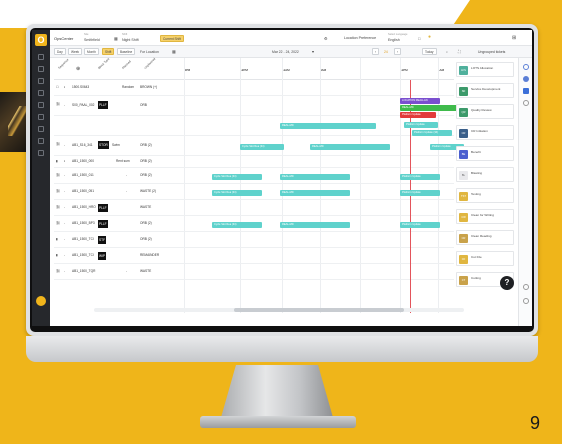 The width and height of the screenshot is (562, 444). Describe the element at coordinates (41, 69) in the screenshot. I see `list-icon` at that location.